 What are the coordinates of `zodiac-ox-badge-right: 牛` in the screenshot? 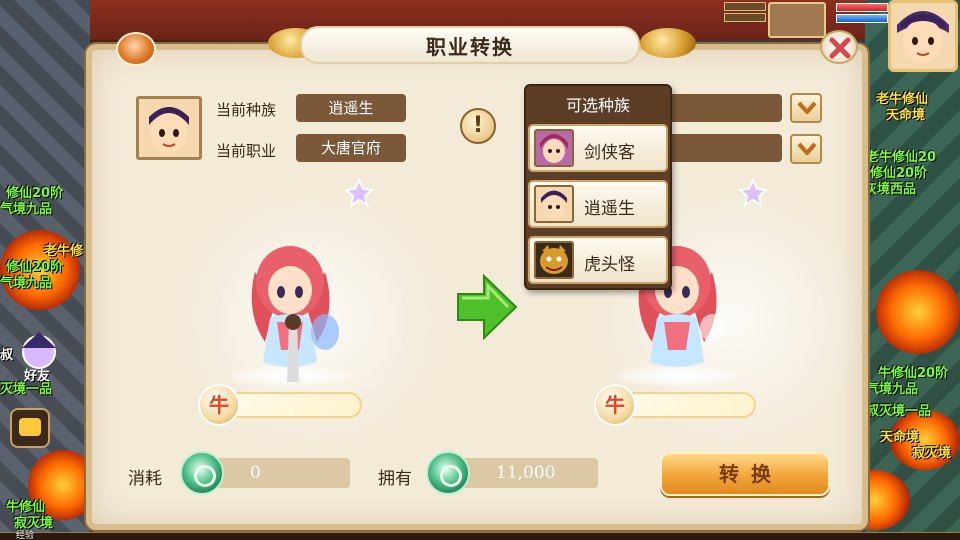 It's located at (615, 405).